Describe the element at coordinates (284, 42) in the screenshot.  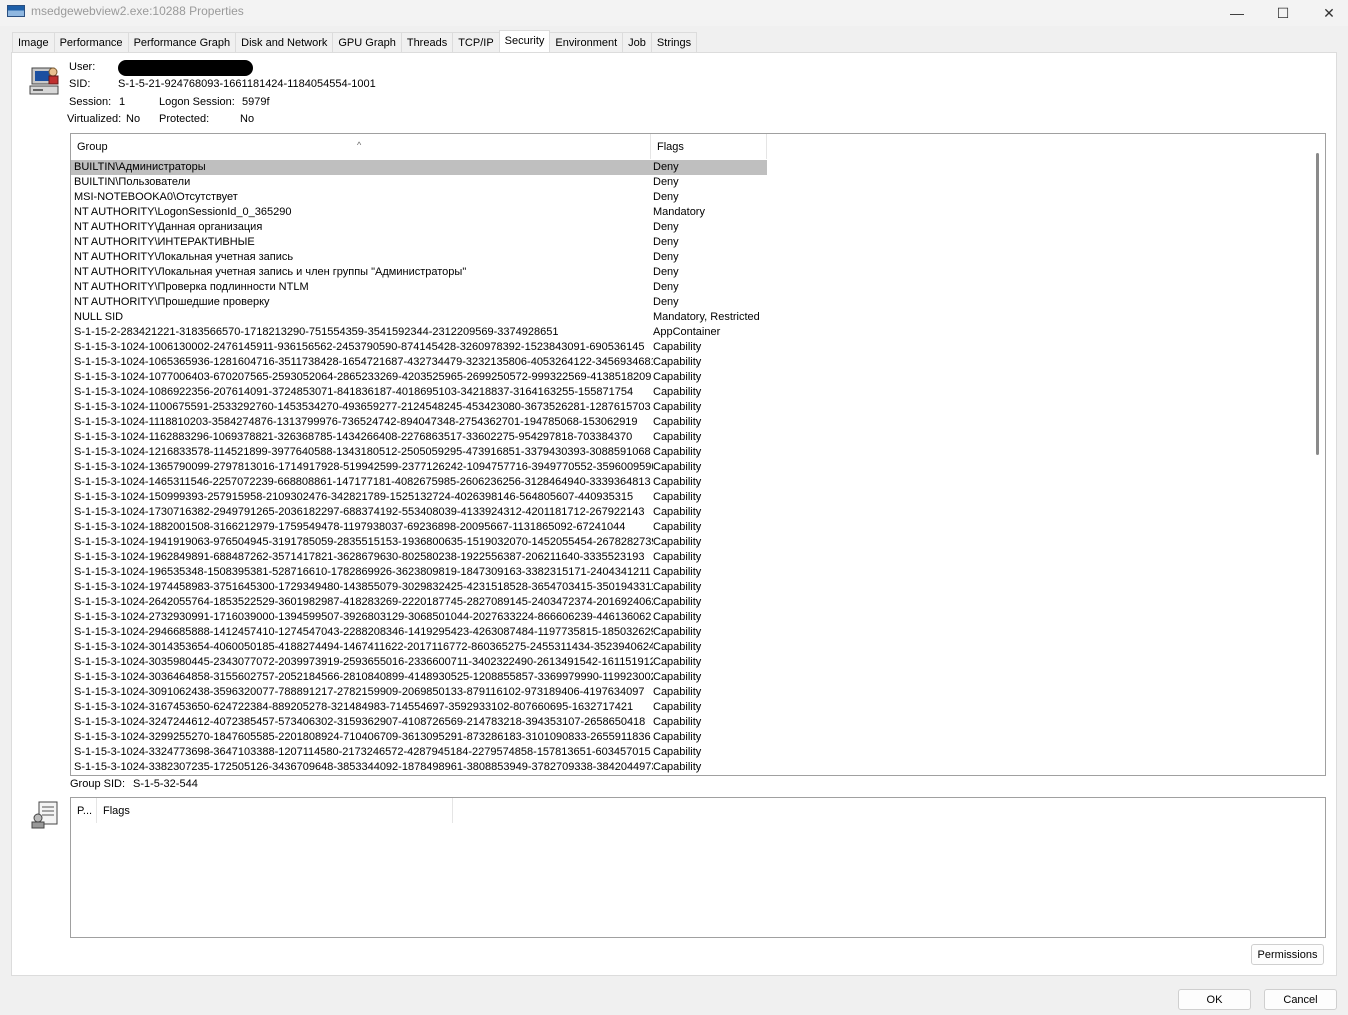
I see `tab-disk-and-network: Disk and Network` at that location.